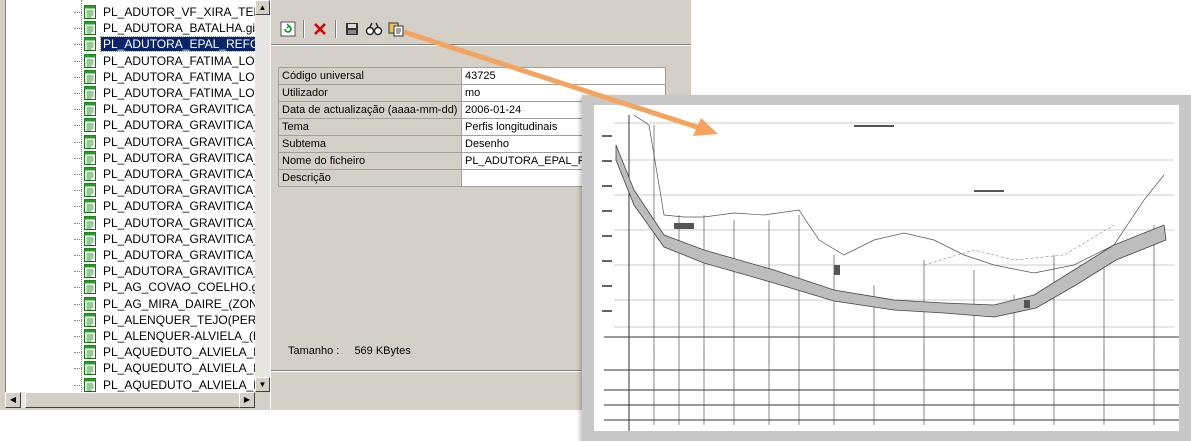 This screenshot has height=441, width=1191. Describe the element at coordinates (342, 29) in the screenshot. I see `toolbar` at that location.